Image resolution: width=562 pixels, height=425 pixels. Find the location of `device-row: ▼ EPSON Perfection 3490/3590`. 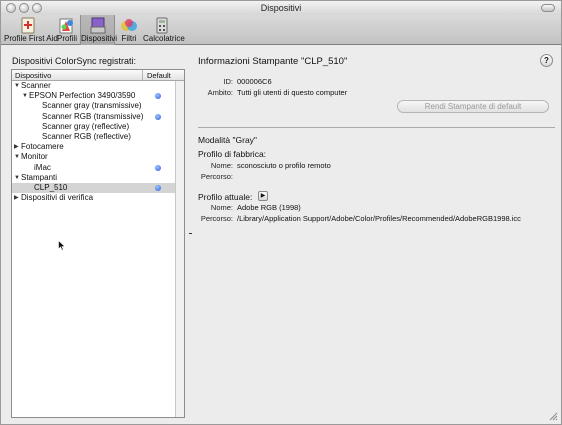

device-row: ▼ EPSON Perfection 3490/3590 is located at coordinates (93, 96).